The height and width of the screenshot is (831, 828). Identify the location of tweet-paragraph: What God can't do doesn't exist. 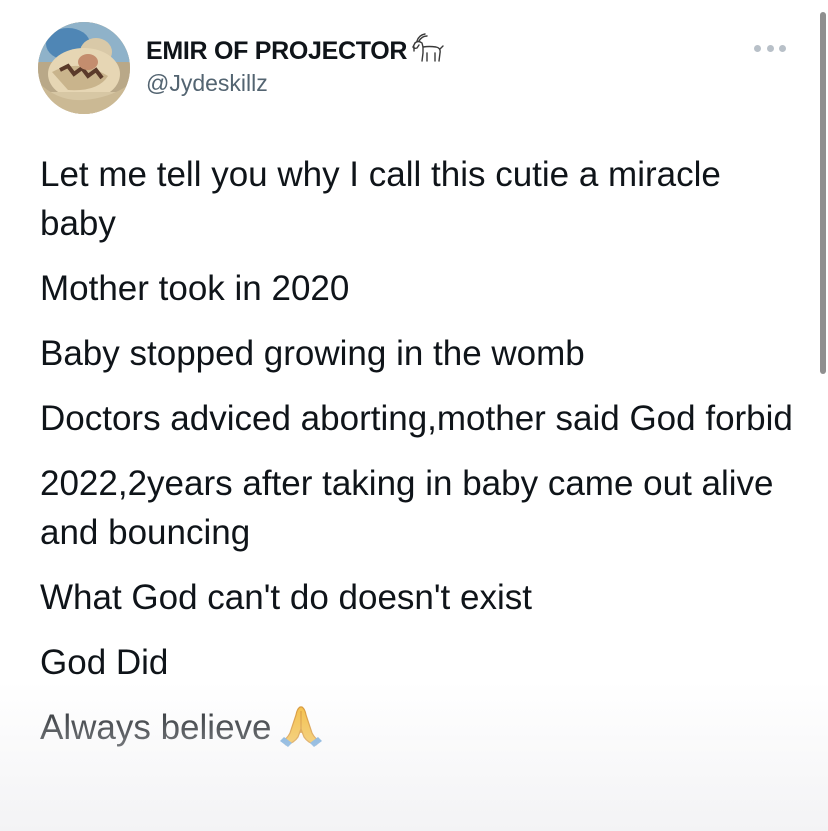
(286, 597).